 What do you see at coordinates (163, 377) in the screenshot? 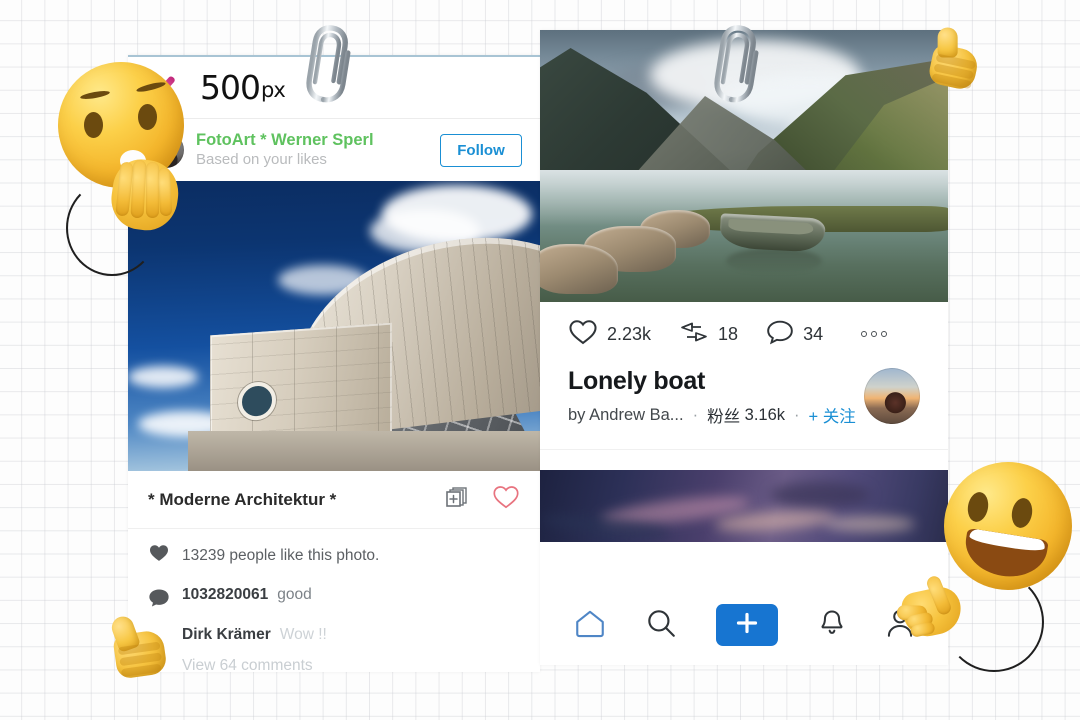
I see `cloud` at bounding box center [163, 377].